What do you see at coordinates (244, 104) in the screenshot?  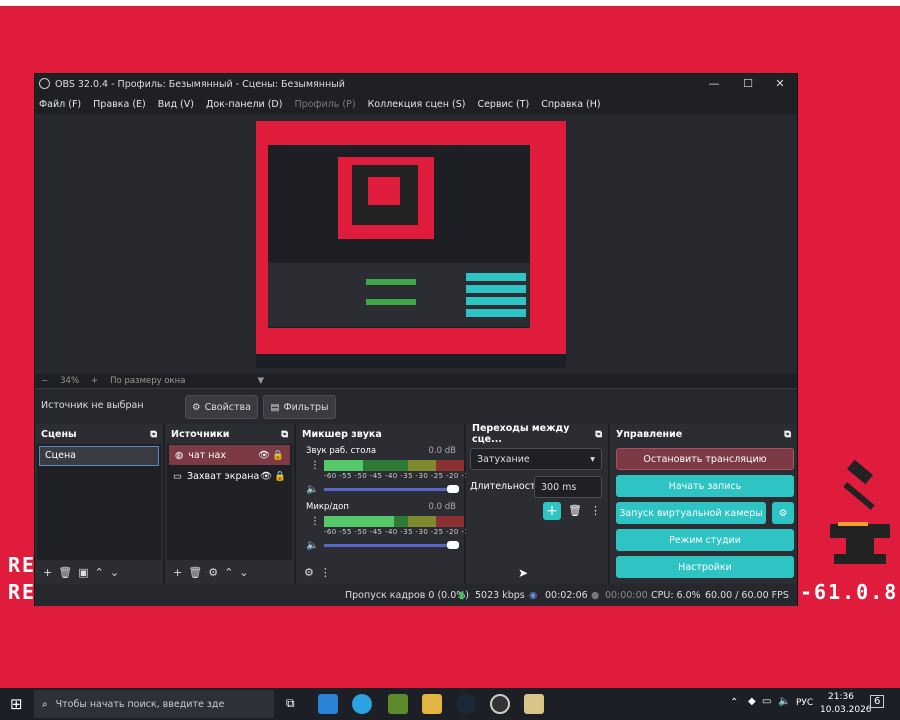 I see `menu-docks: Док-панели (D)` at bounding box center [244, 104].